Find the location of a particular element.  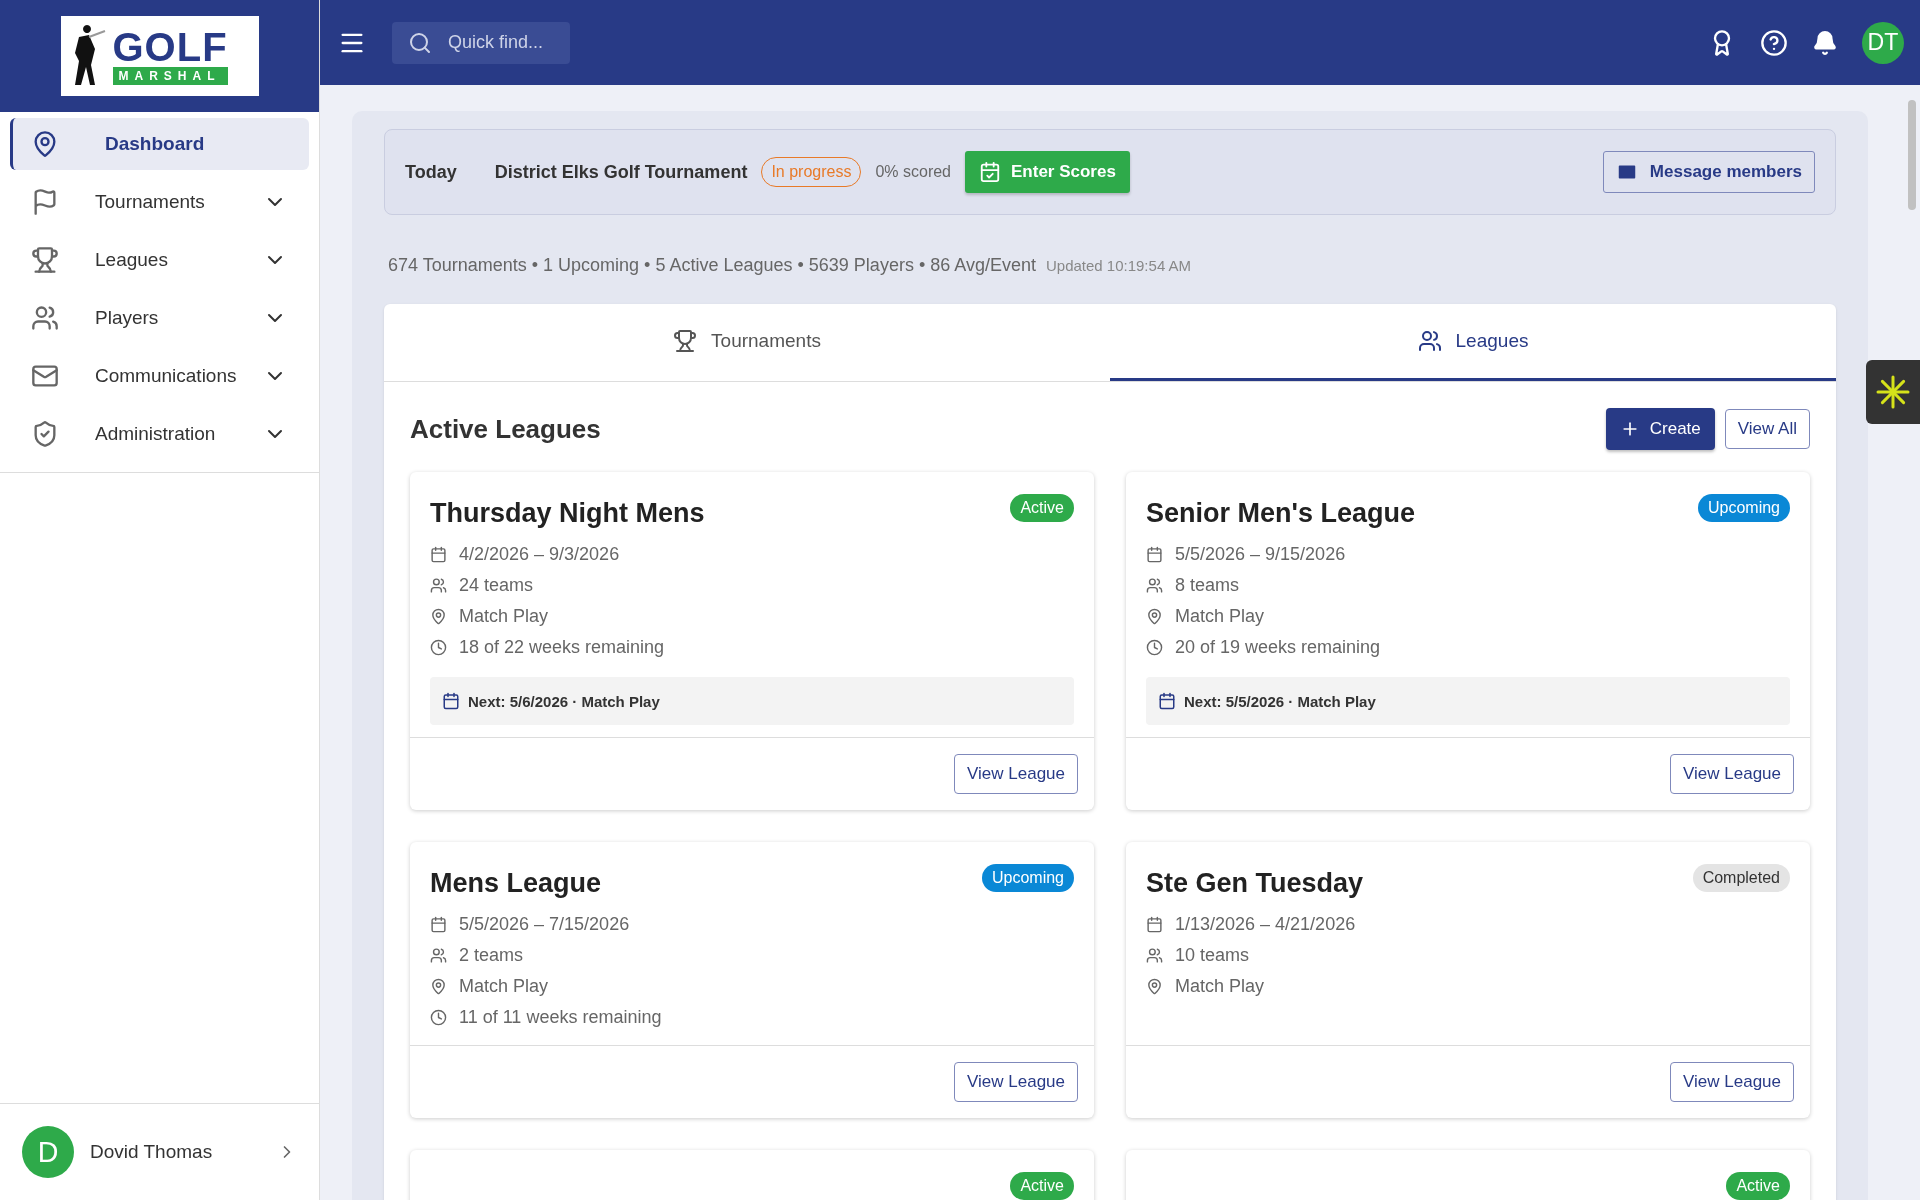

sidebar-label: Communications is located at coordinates (166, 376).